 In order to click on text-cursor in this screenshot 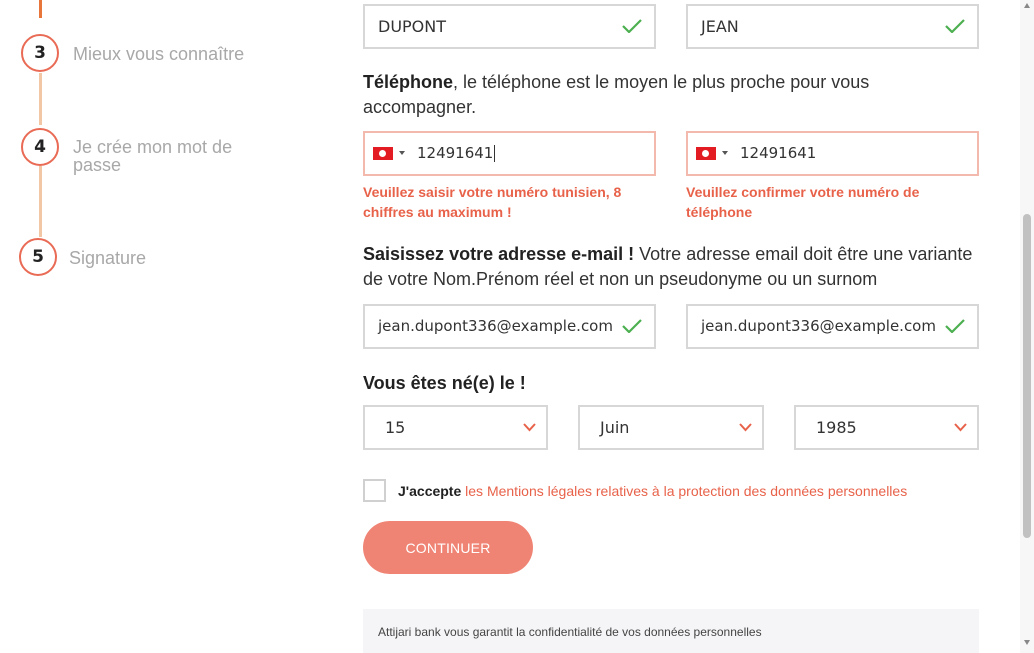, I will do `click(495, 153)`.